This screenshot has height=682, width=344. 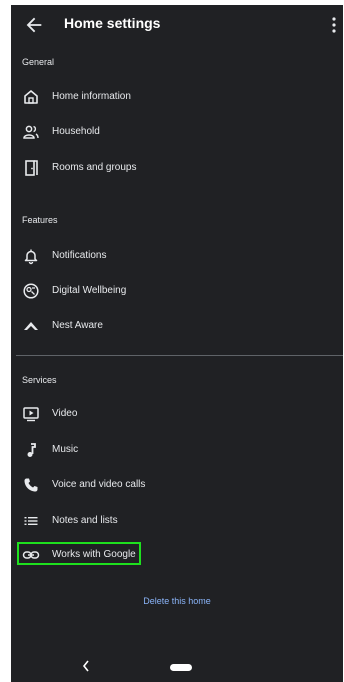 What do you see at coordinates (177, 450) in the screenshot?
I see `music-item: Music` at bounding box center [177, 450].